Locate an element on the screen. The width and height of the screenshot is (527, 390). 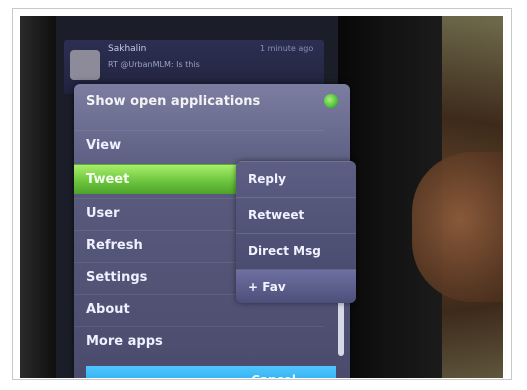
submenu-item-reply: Reply is located at coordinates (296, 178).